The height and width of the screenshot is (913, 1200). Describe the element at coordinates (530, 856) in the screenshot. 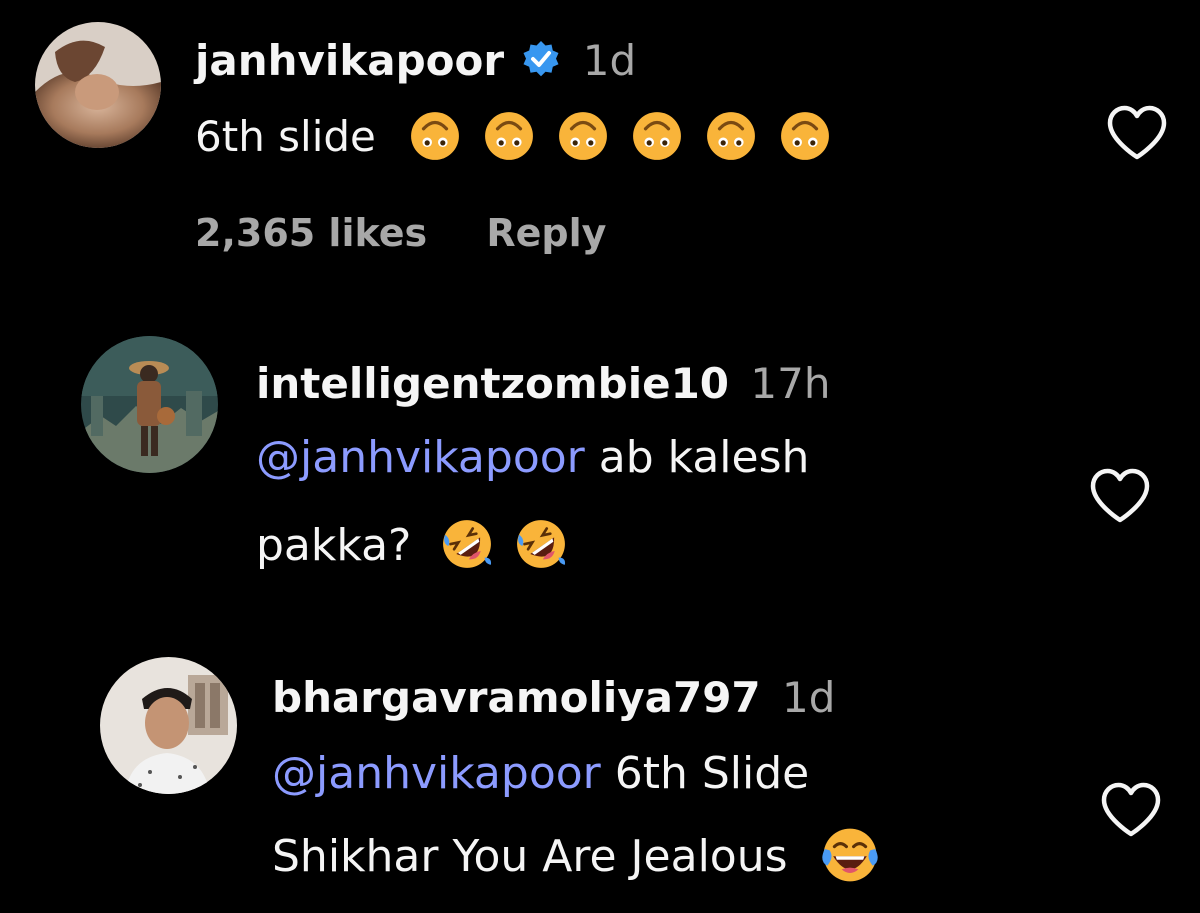

I see `comment-text-line2: Shikhar You Are Jealous` at that location.